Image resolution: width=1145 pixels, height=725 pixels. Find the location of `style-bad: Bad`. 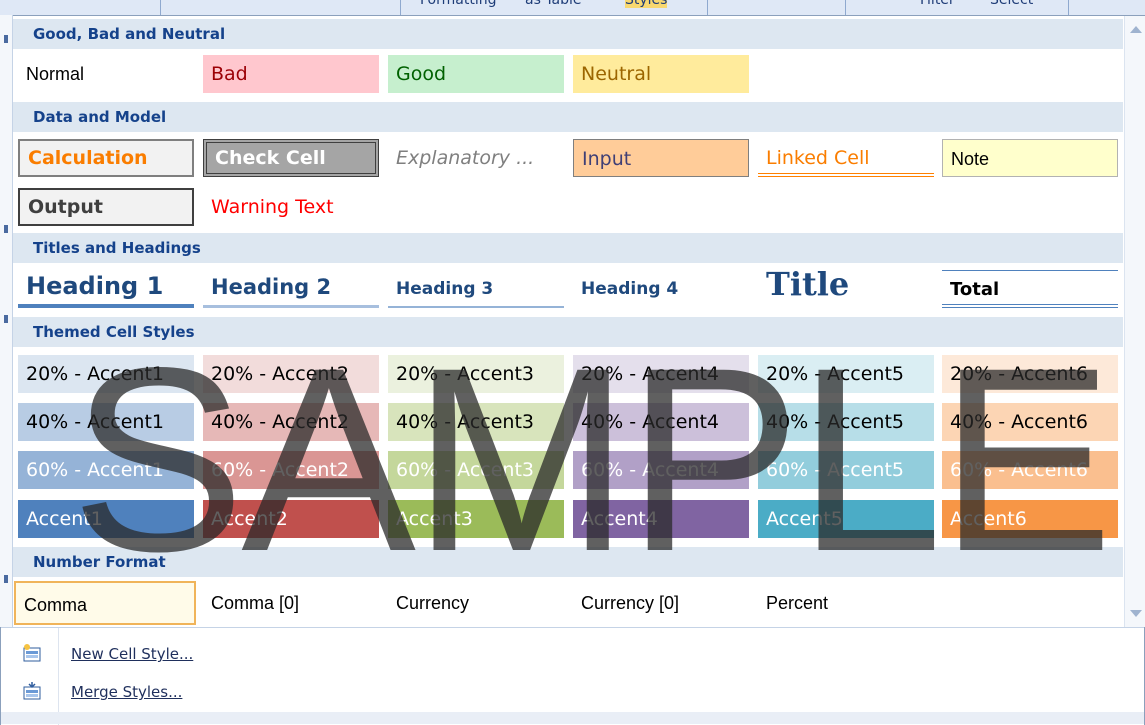

style-bad: Bad is located at coordinates (291, 74).